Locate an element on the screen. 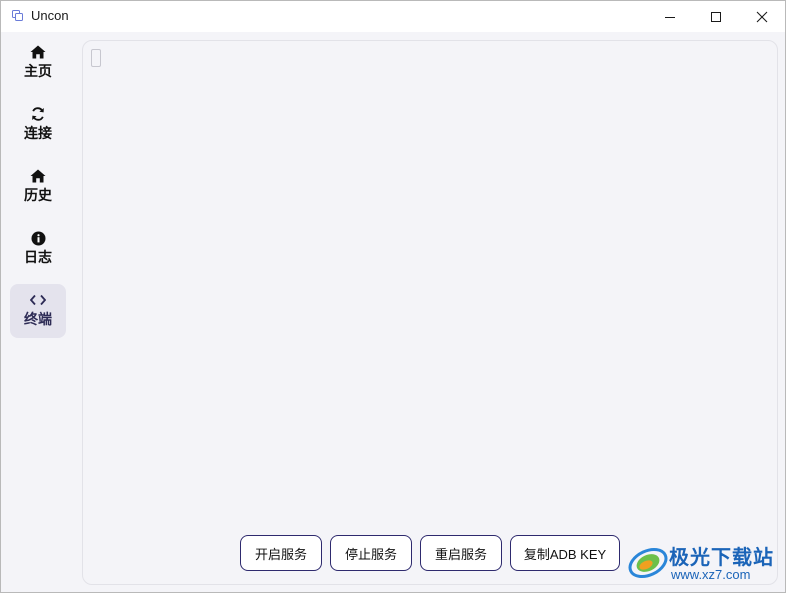 This screenshot has width=786, height=593. sidebar-item-label: 日志 is located at coordinates (38, 258).